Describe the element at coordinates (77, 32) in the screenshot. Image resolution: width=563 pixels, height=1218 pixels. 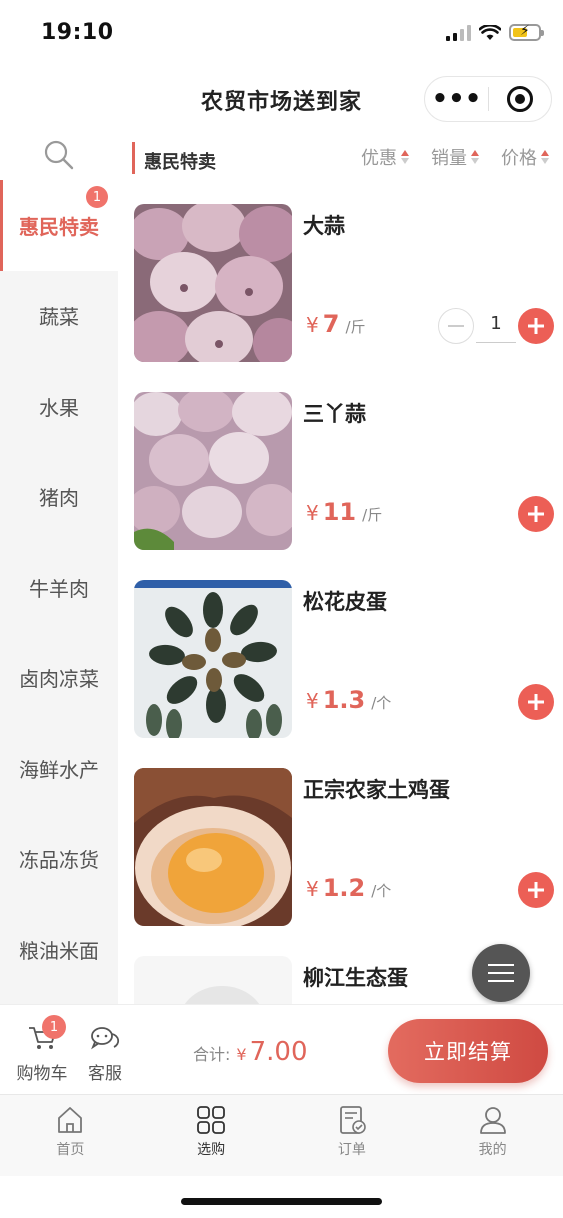
I see `status-time: 19:10` at that location.